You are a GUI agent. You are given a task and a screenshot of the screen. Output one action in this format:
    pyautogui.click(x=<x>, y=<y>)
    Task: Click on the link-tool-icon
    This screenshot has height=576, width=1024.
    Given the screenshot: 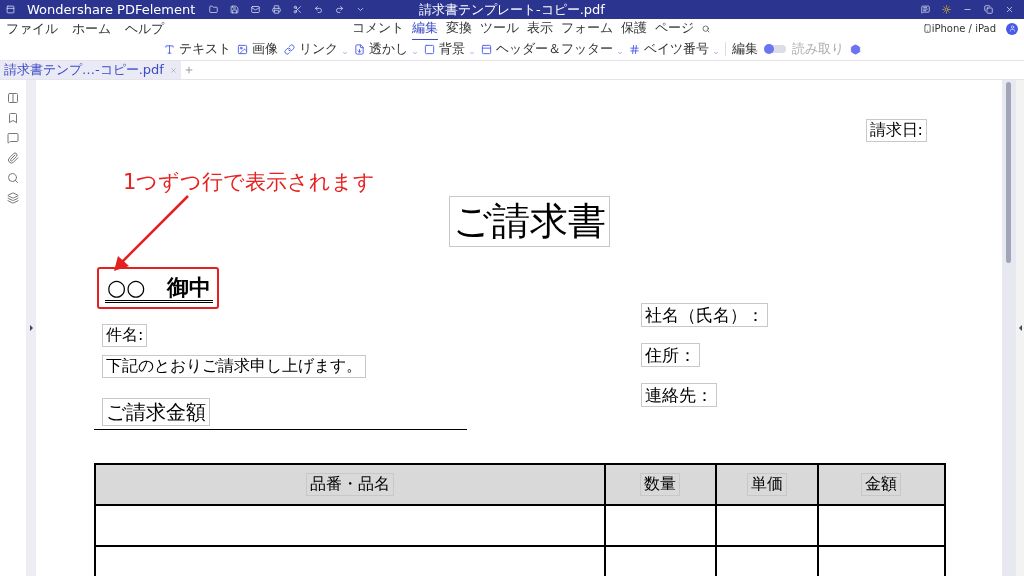 What is the action you would take?
    pyautogui.click(x=289, y=49)
    